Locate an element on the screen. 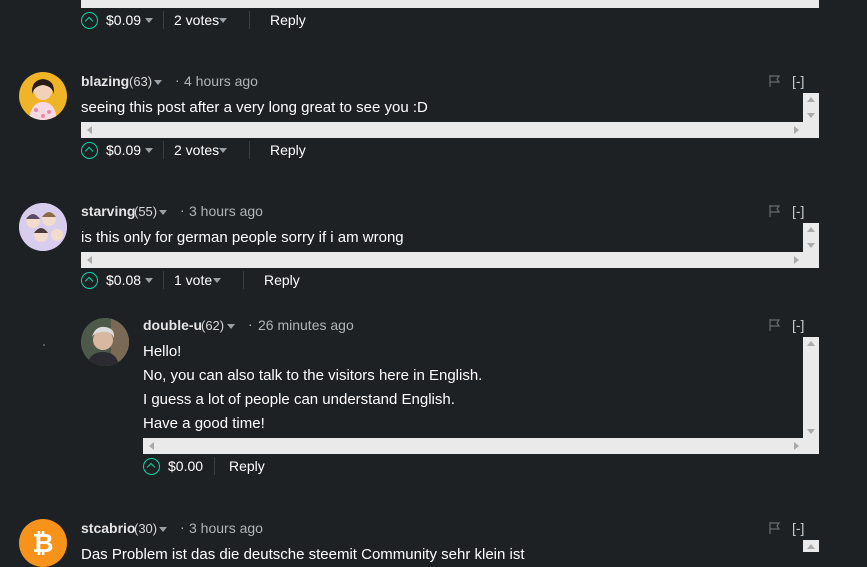 This screenshot has height=567, width=867. username: starving is located at coordinates (108, 211).